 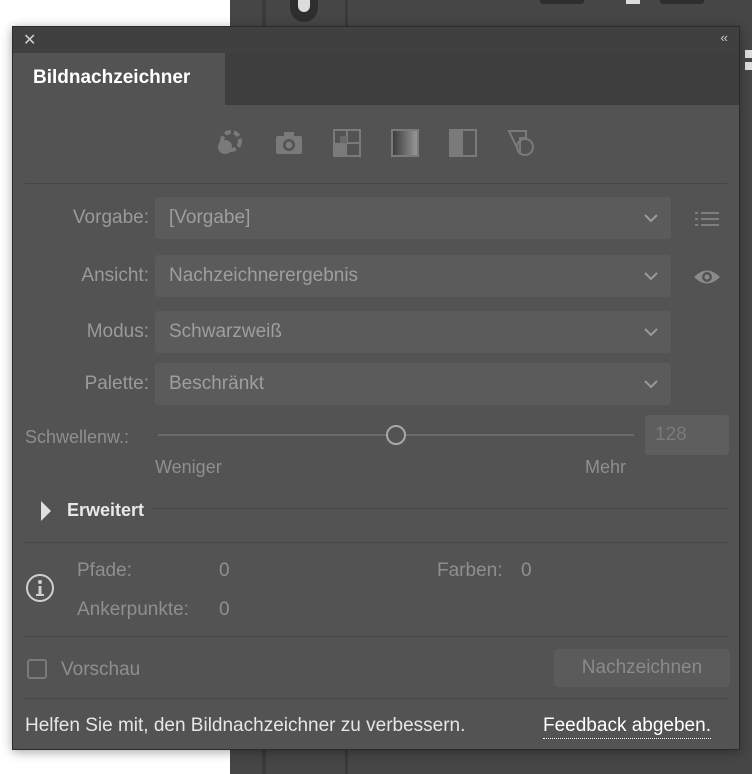 What do you see at coordinates (347, 143) in the screenshot?
I see `low-color-icon` at bounding box center [347, 143].